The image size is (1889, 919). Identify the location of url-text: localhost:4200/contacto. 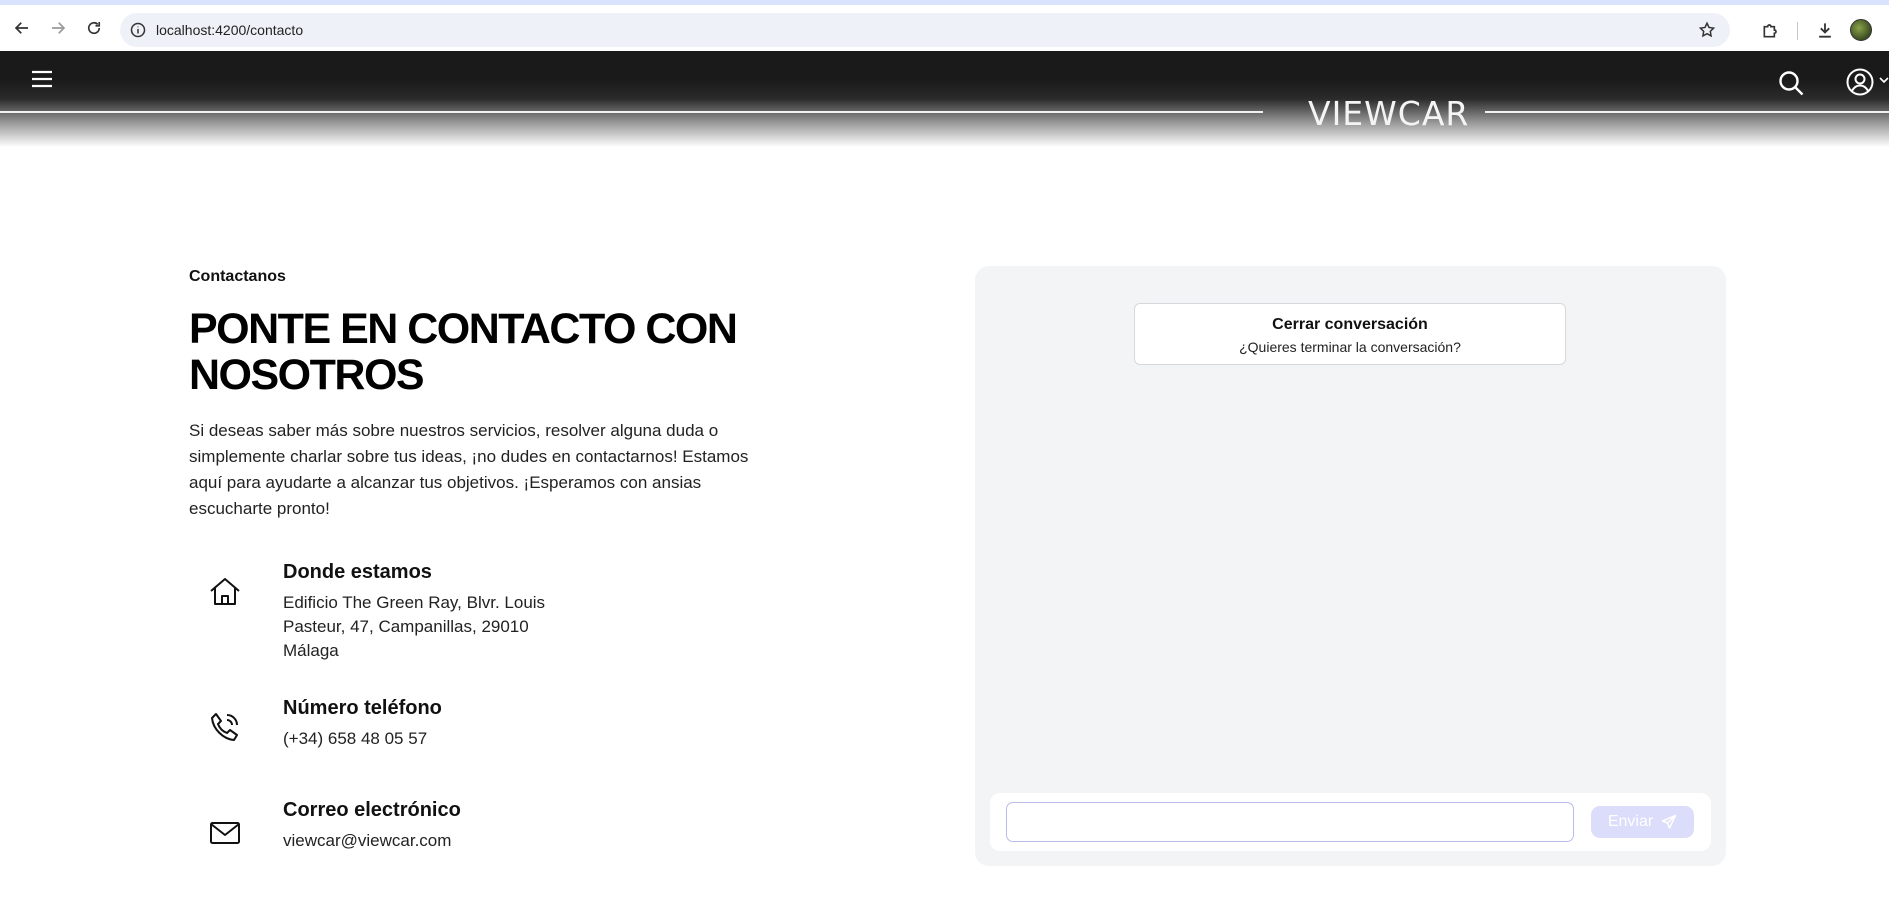
(230, 30).